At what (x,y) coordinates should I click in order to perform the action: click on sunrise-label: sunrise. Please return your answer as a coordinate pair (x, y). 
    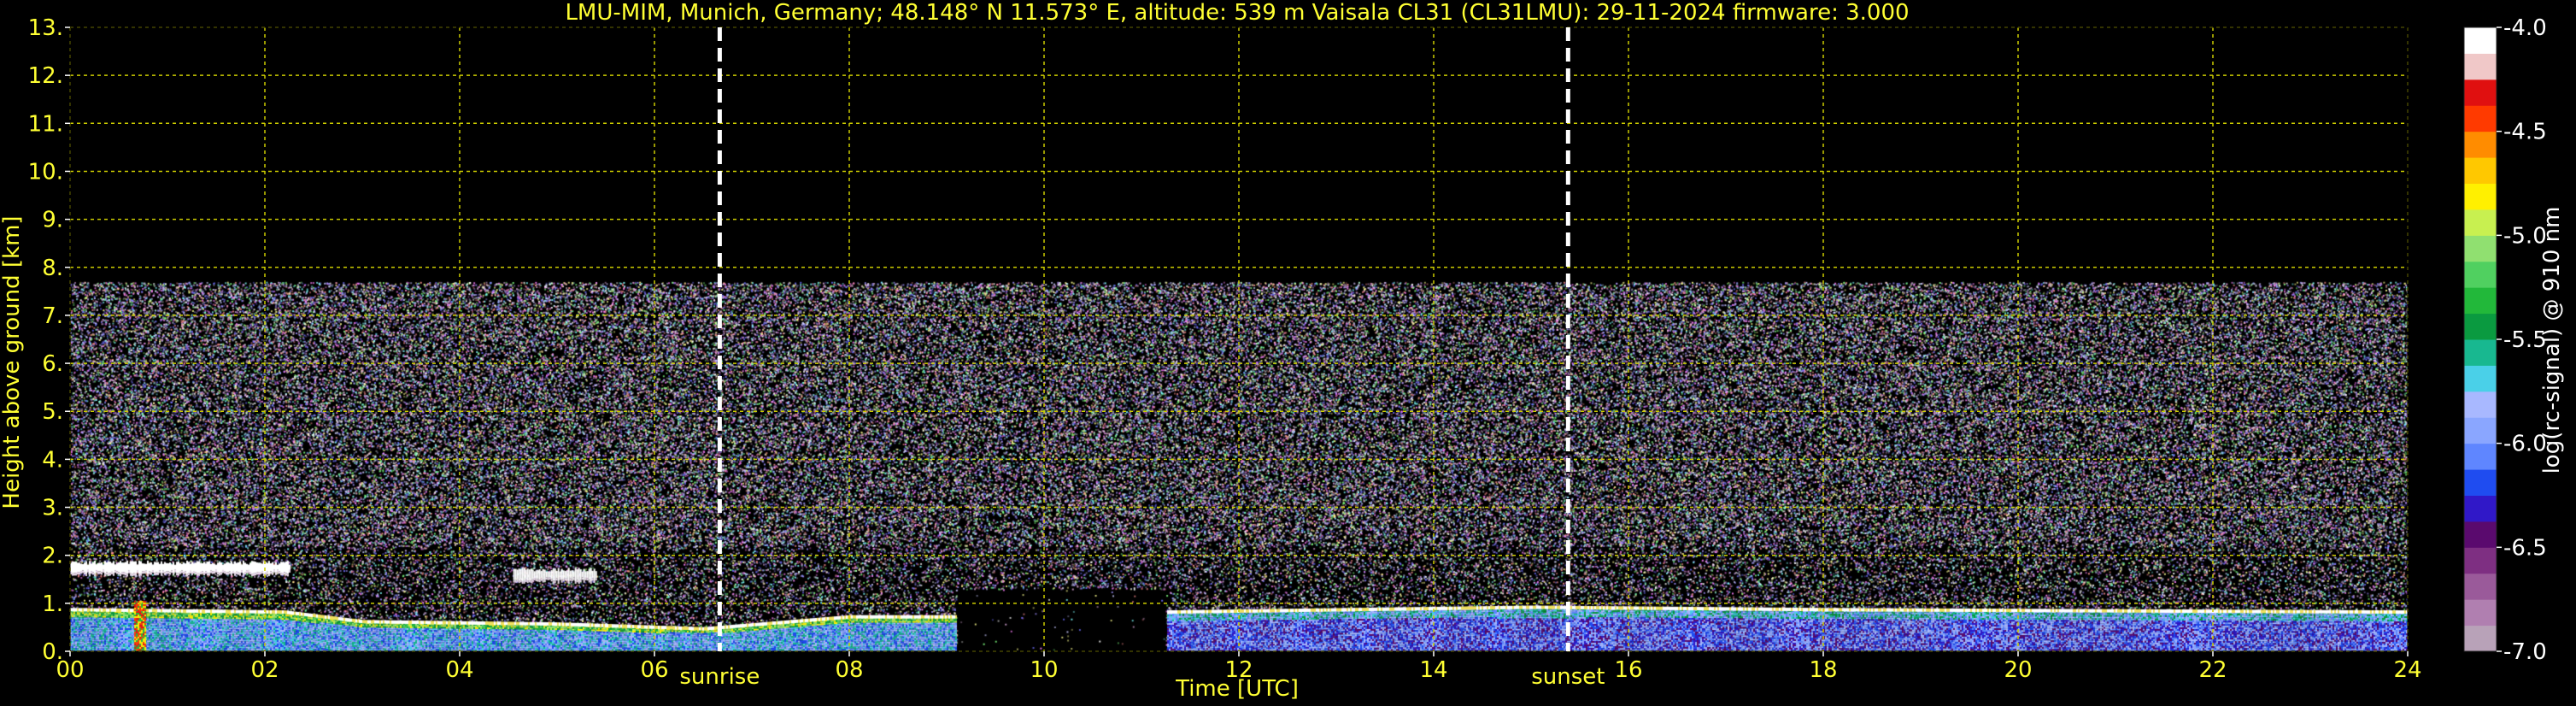
    Looking at the image, I should click on (719, 677).